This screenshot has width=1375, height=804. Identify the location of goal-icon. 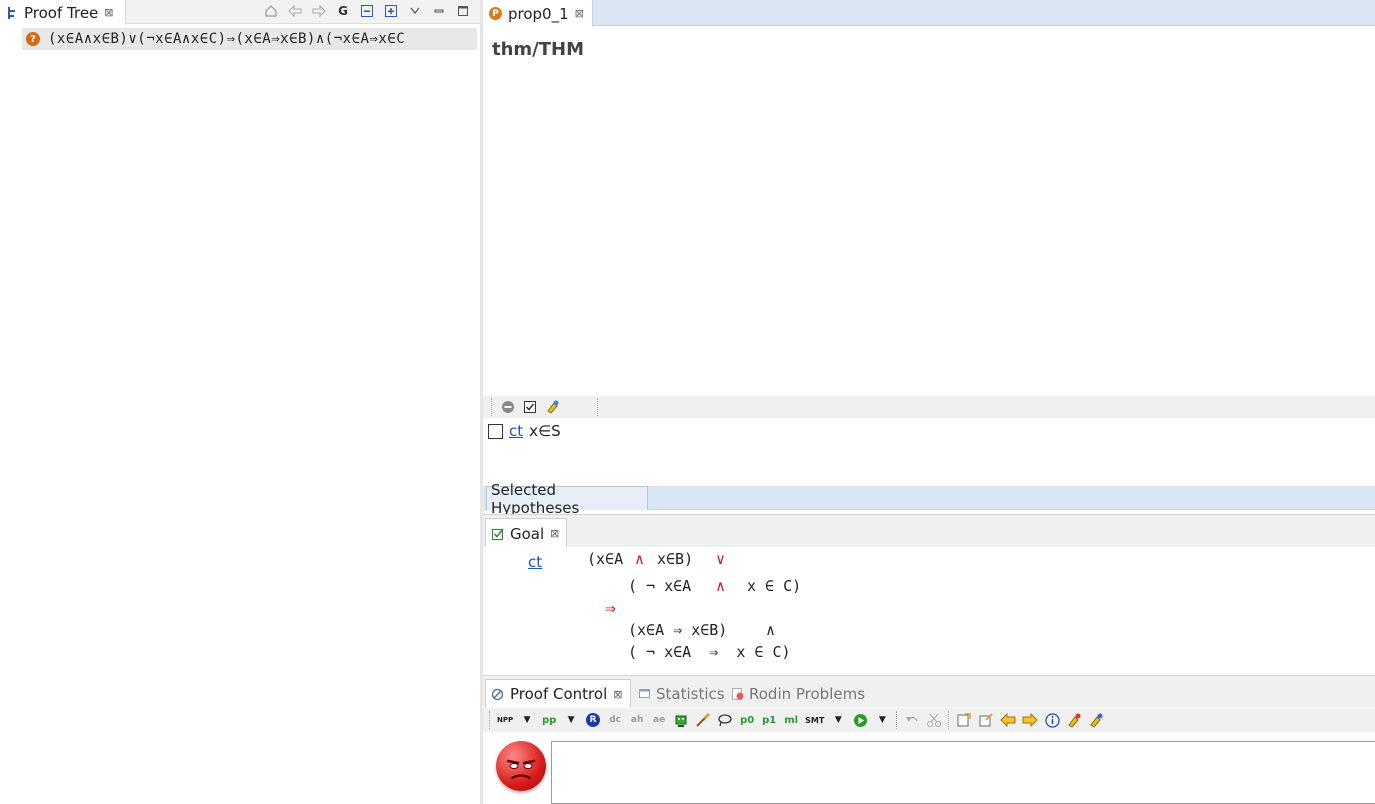
(498, 534).